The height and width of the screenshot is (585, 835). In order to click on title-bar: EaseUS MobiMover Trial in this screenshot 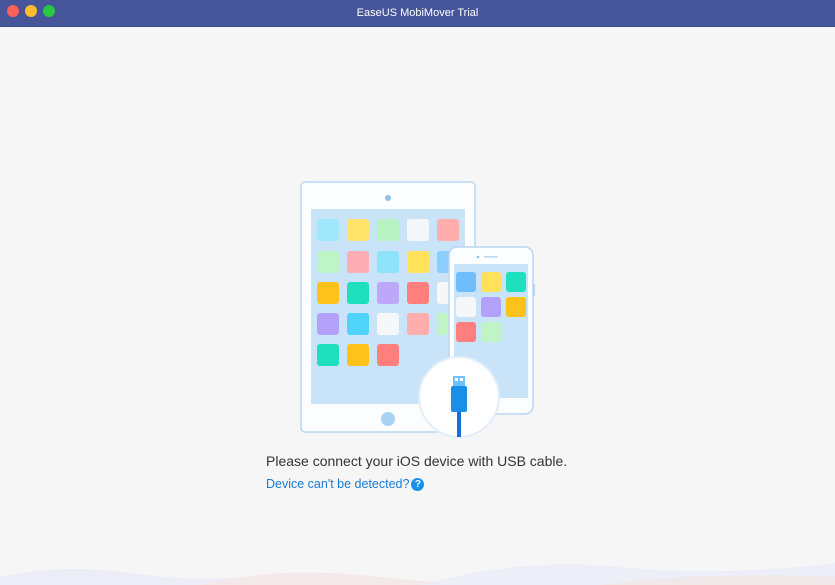, I will do `click(417, 13)`.